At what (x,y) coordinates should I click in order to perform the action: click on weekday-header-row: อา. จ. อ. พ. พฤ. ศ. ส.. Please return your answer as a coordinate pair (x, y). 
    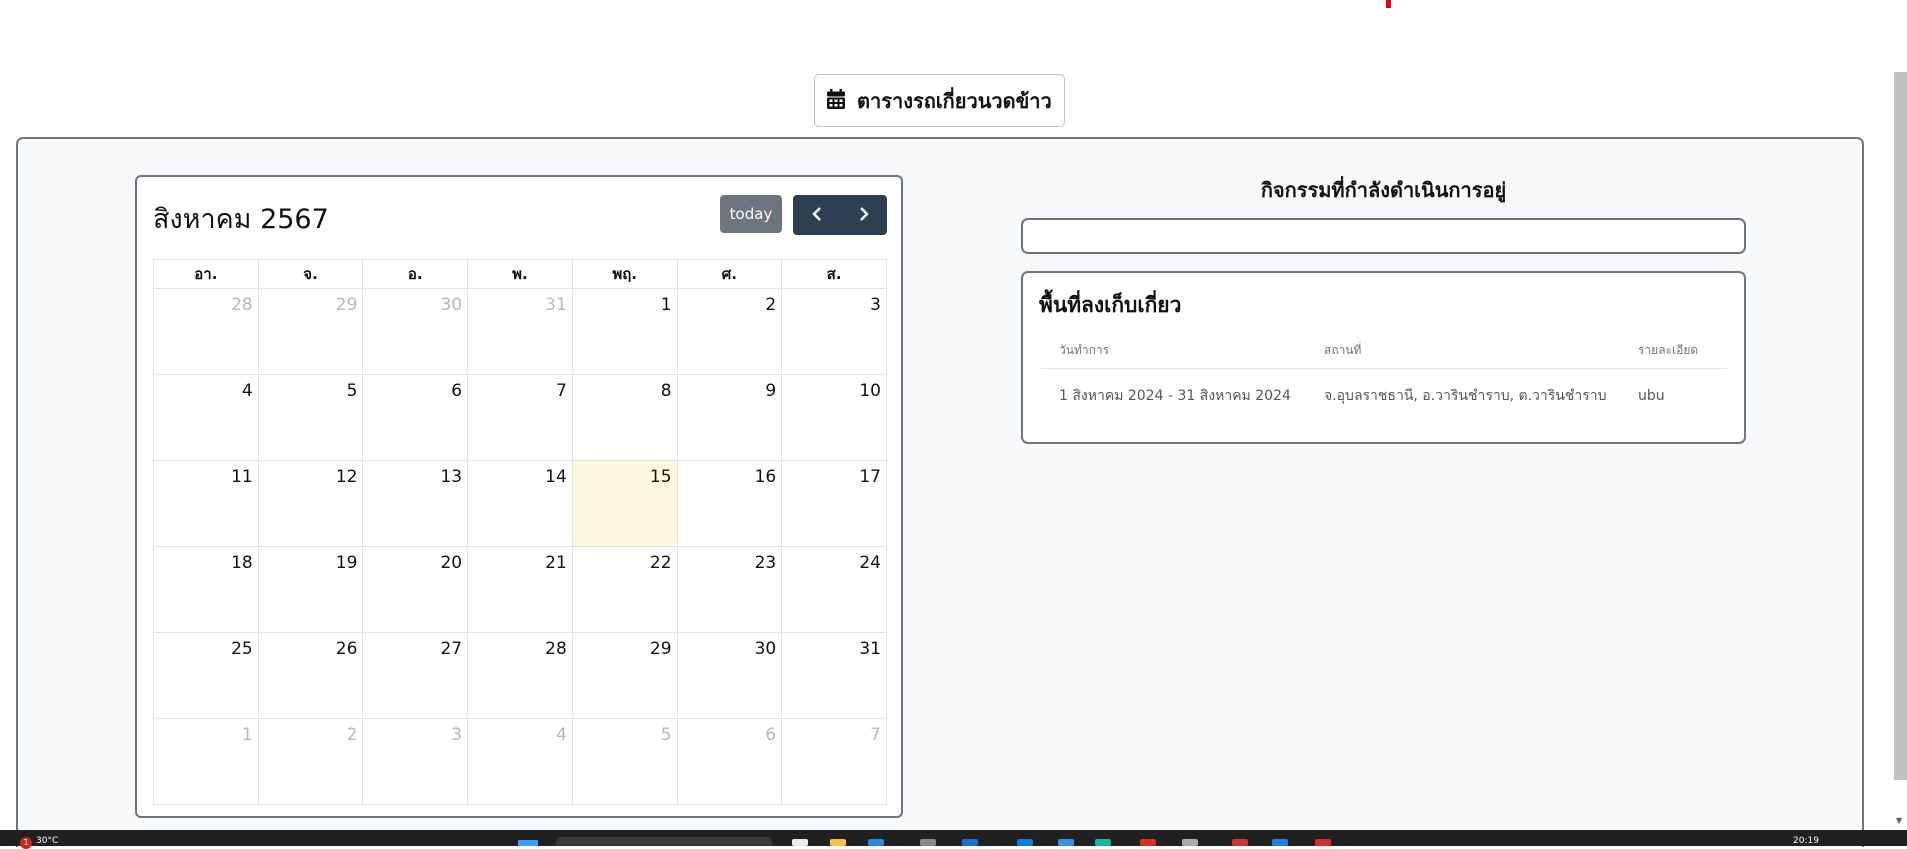
    Looking at the image, I should click on (520, 274).